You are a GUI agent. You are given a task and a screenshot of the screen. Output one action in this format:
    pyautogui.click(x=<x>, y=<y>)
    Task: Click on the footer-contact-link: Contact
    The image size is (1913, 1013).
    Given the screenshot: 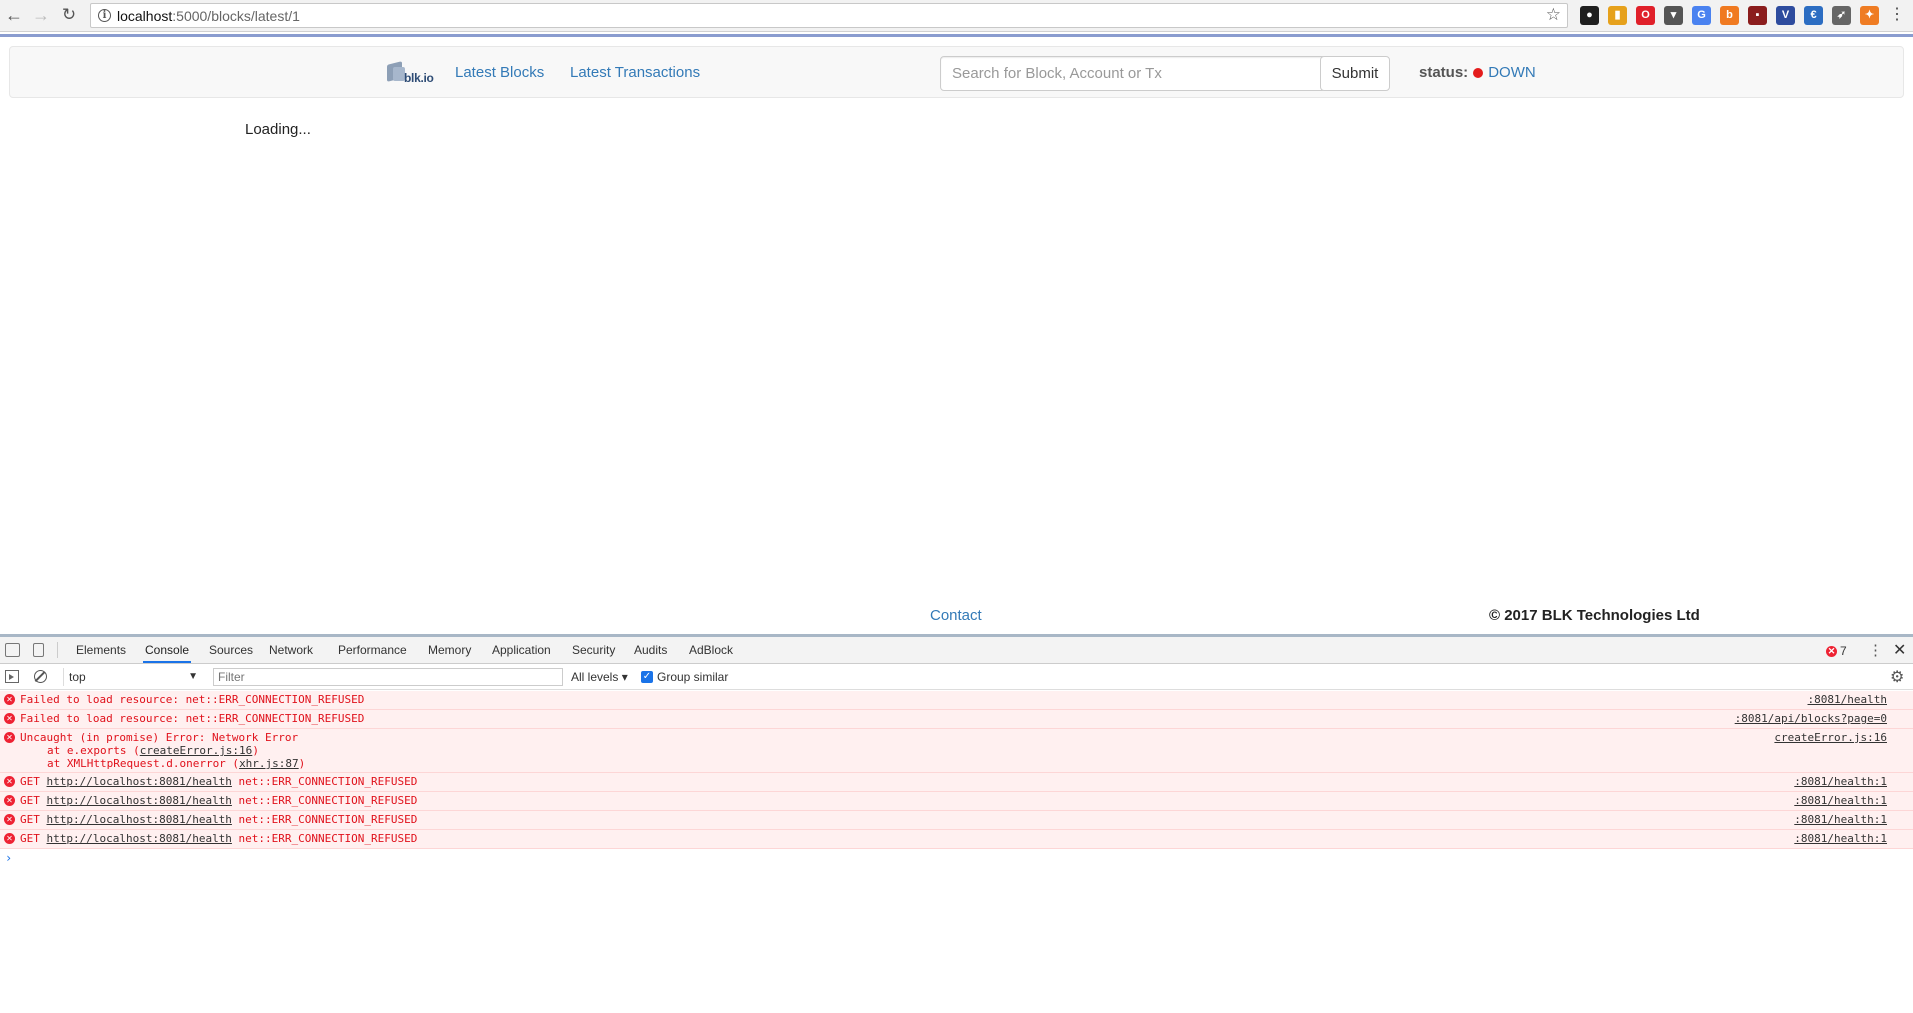 What is the action you would take?
    pyautogui.click(x=956, y=615)
    